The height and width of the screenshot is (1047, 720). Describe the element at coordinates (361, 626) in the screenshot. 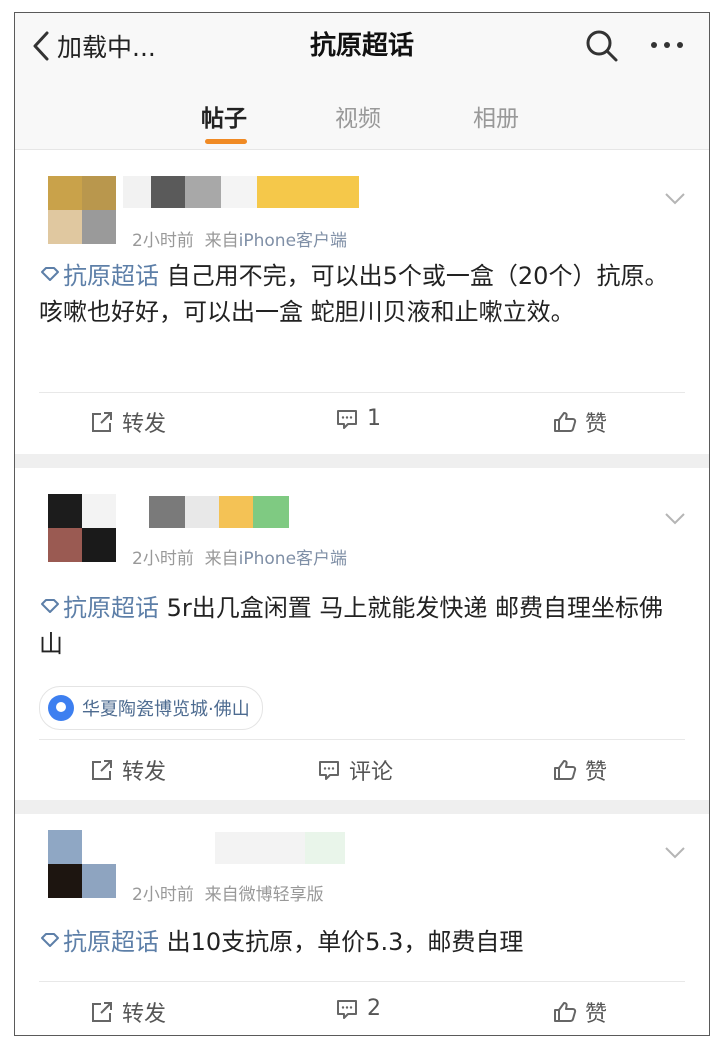

I see `post-content: 抗原超话 5r出几盒闲置 马上就能发快递 邮费自理坐标佛山` at that location.